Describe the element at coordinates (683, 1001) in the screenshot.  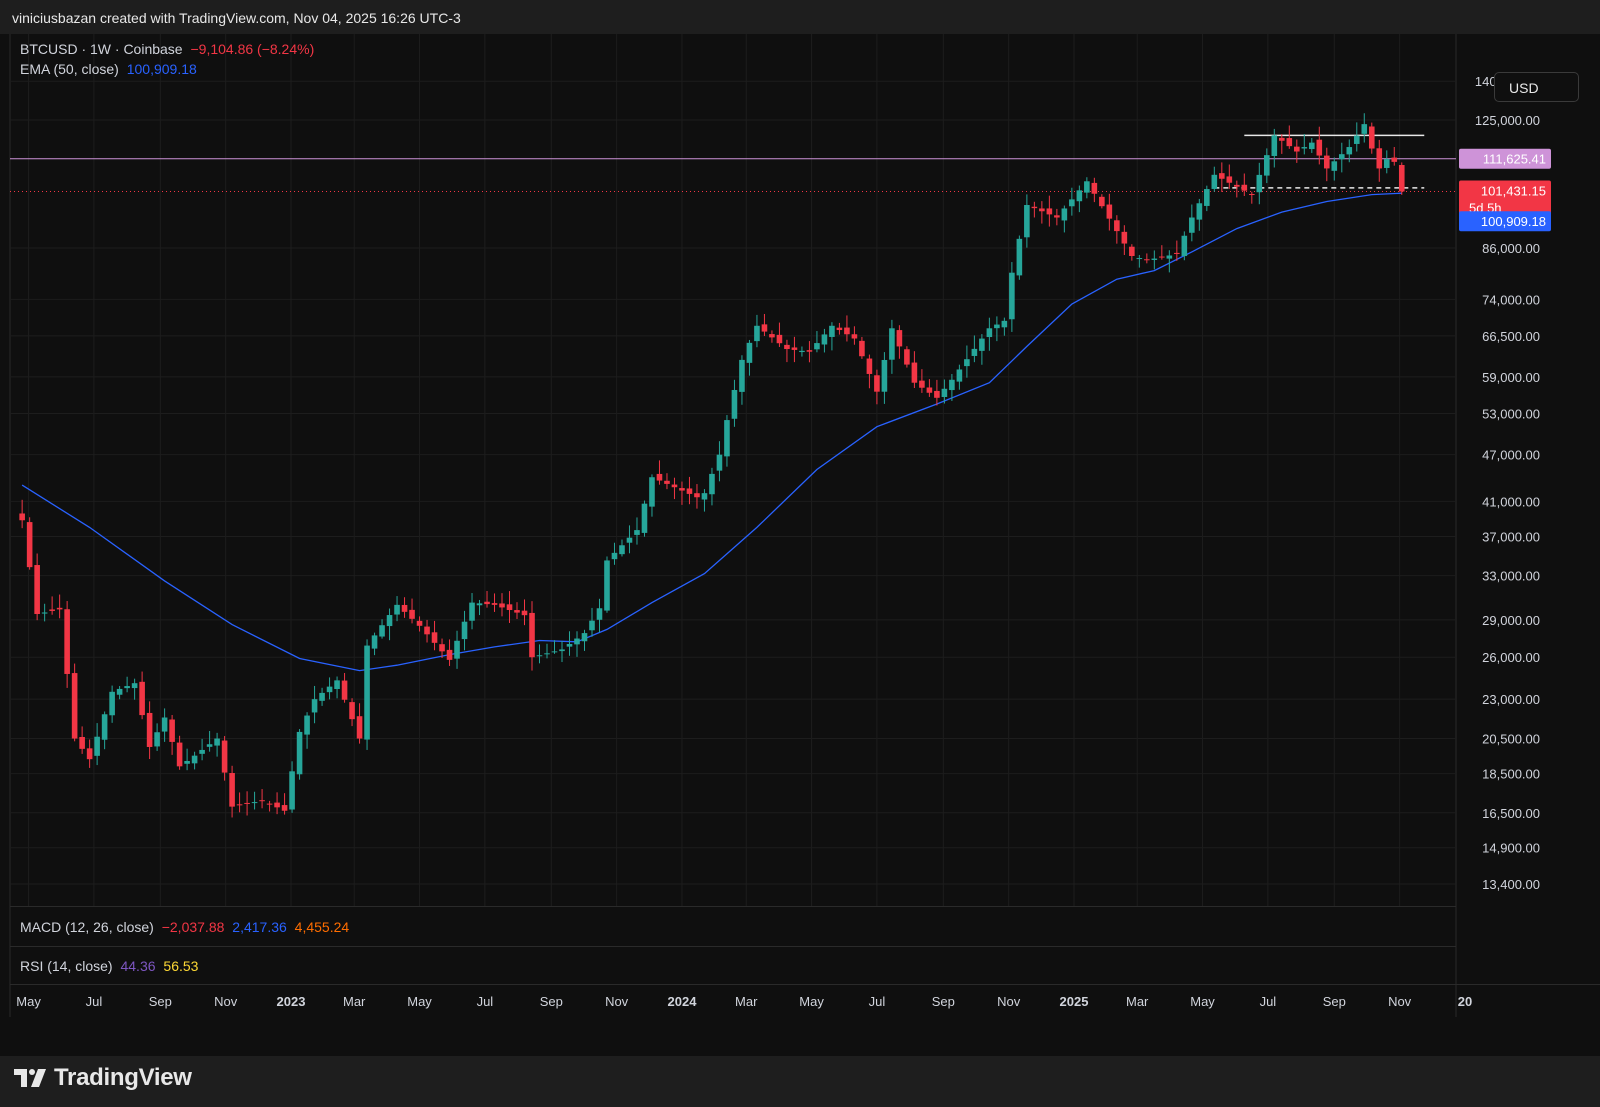
I see `time-tick-label: 2024` at that location.